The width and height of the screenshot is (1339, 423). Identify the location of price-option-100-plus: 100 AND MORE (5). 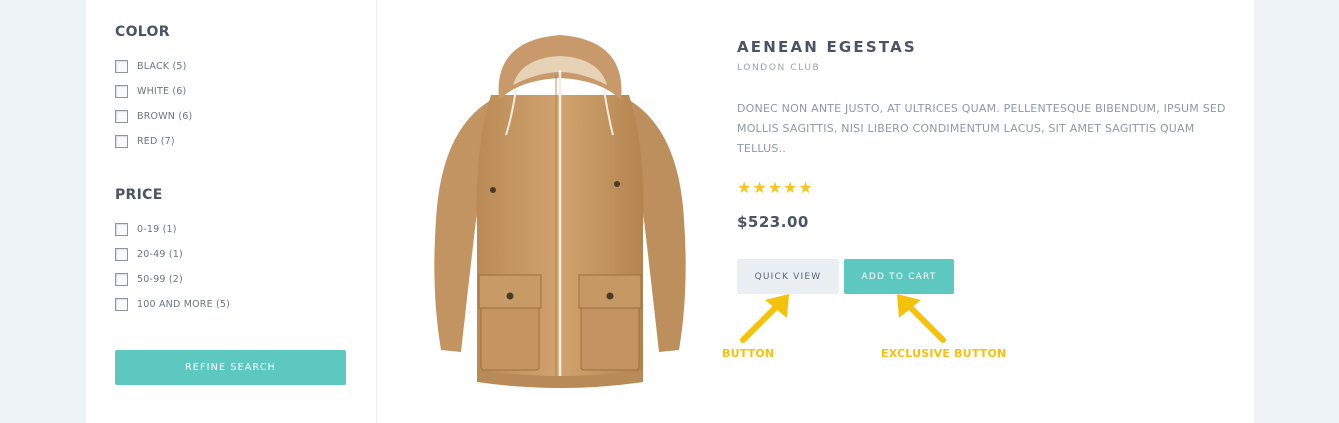
(172, 304).